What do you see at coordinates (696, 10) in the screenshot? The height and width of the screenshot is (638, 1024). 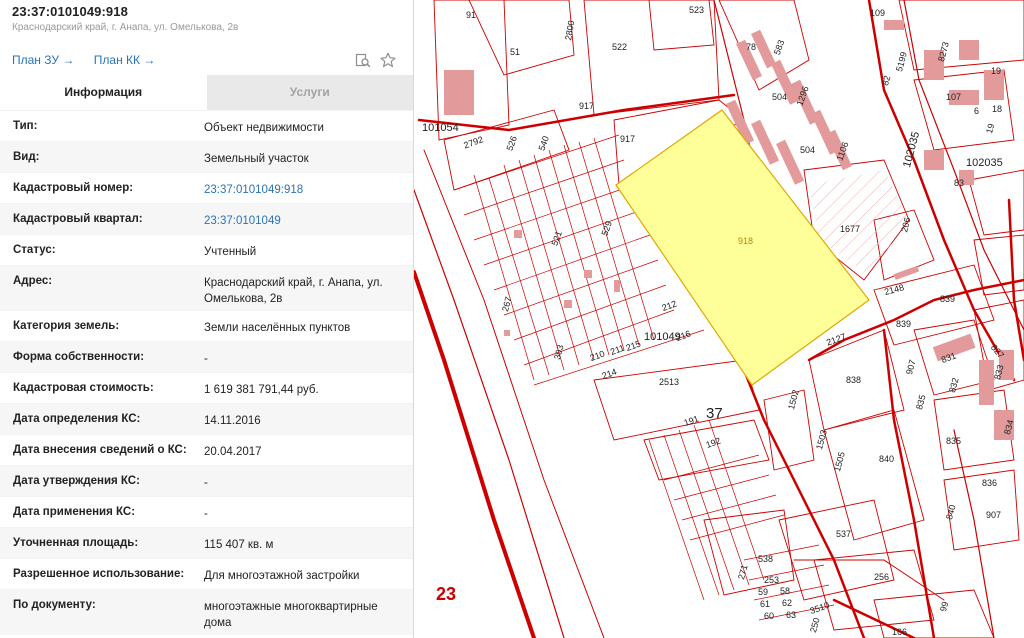 I see `parcel-label: 523` at bounding box center [696, 10].